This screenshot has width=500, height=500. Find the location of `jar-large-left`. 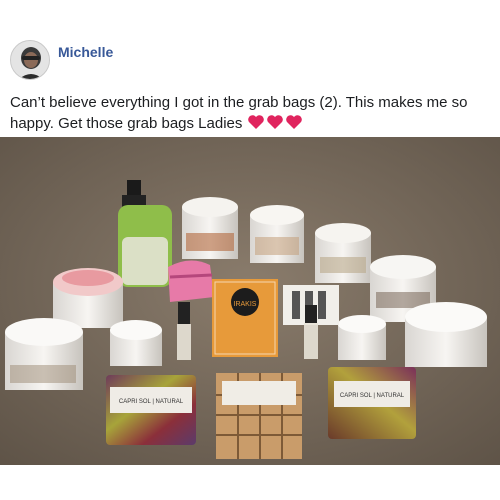

jar-large-left is located at coordinates (44, 354).